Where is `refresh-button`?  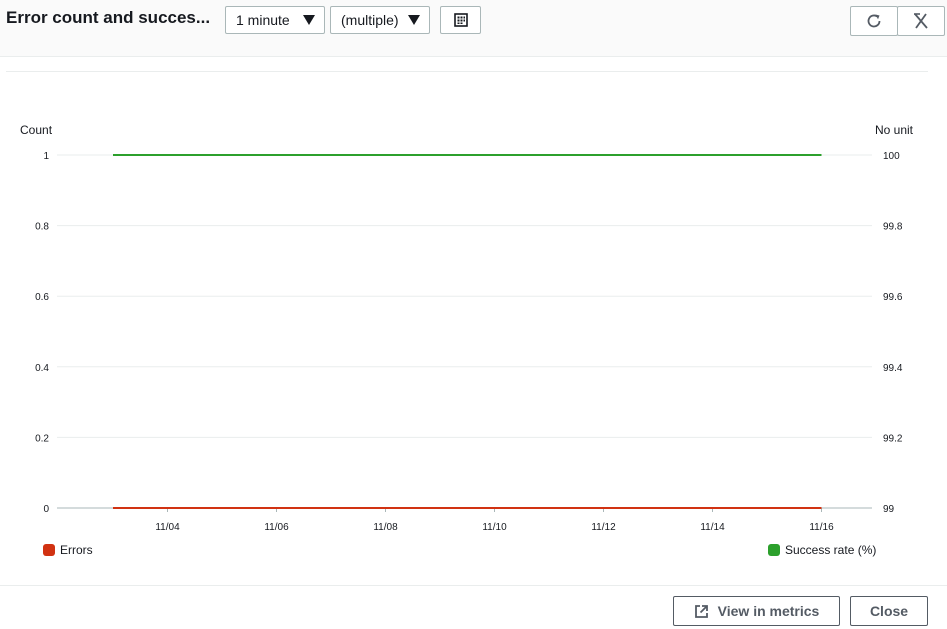
refresh-button is located at coordinates (874, 21).